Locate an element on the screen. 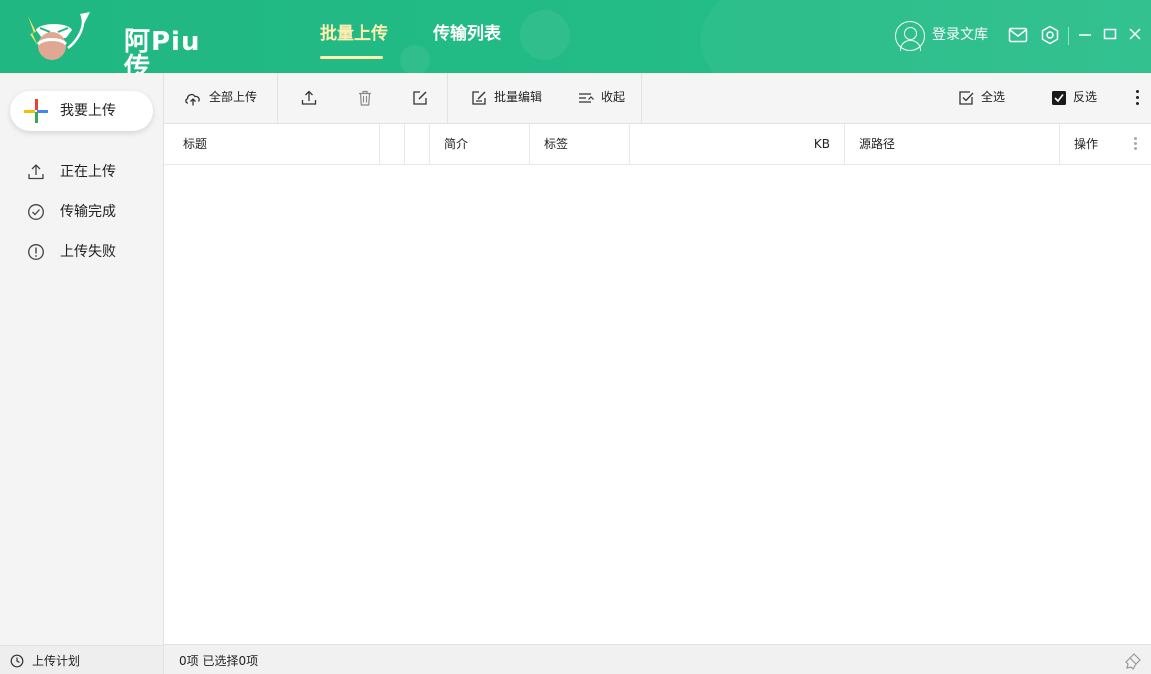 The height and width of the screenshot is (674, 1151). batch-edit-icon is located at coordinates (479, 98).